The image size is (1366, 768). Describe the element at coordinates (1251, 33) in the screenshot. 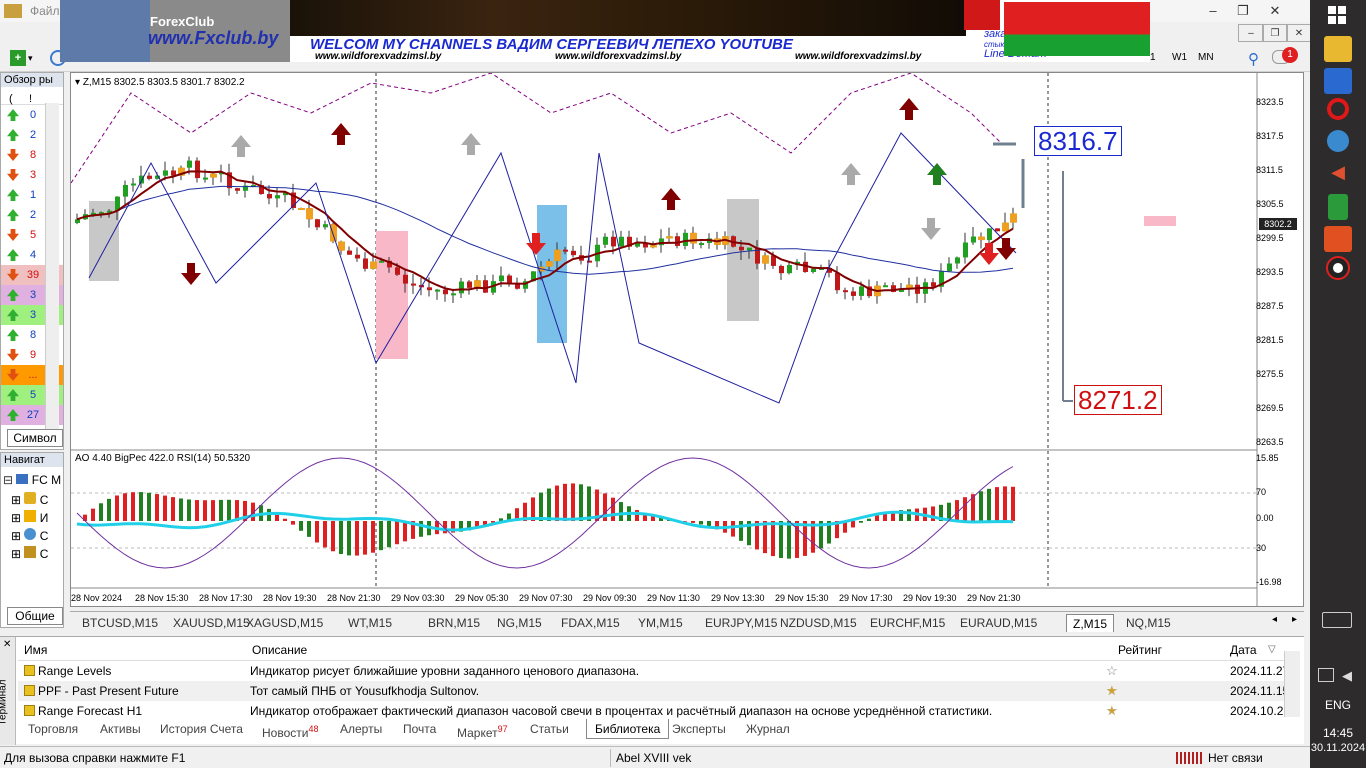

I see `mdi-minimize-icon: –` at that location.